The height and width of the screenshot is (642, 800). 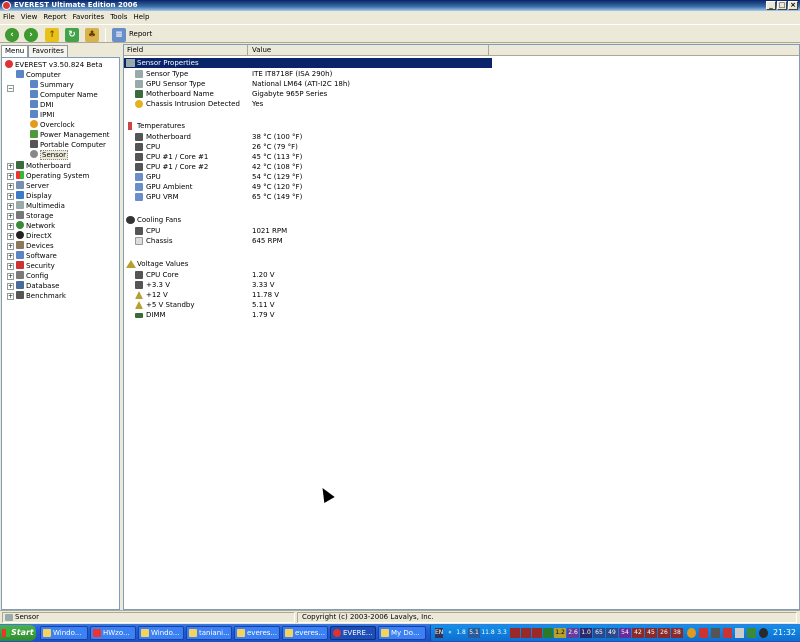 I want to click on tray-readout: 5.1, so click(x=474, y=633).